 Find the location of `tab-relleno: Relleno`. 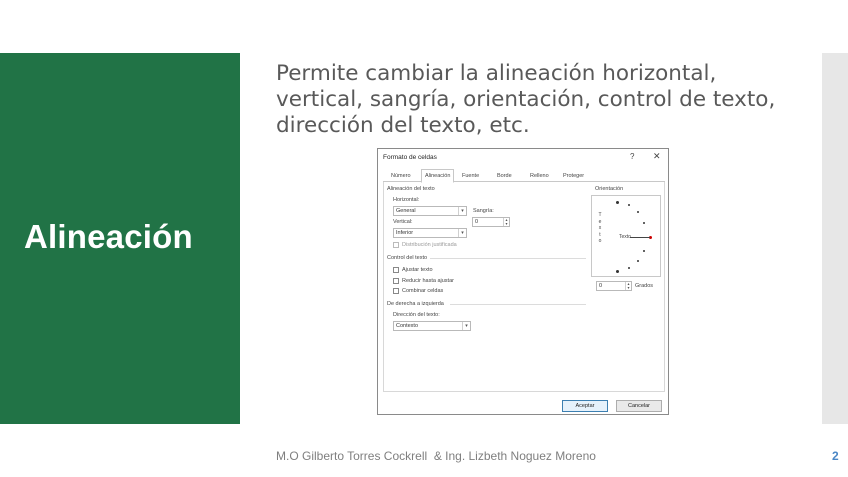

tab-relleno: Relleno is located at coordinates (539, 176).